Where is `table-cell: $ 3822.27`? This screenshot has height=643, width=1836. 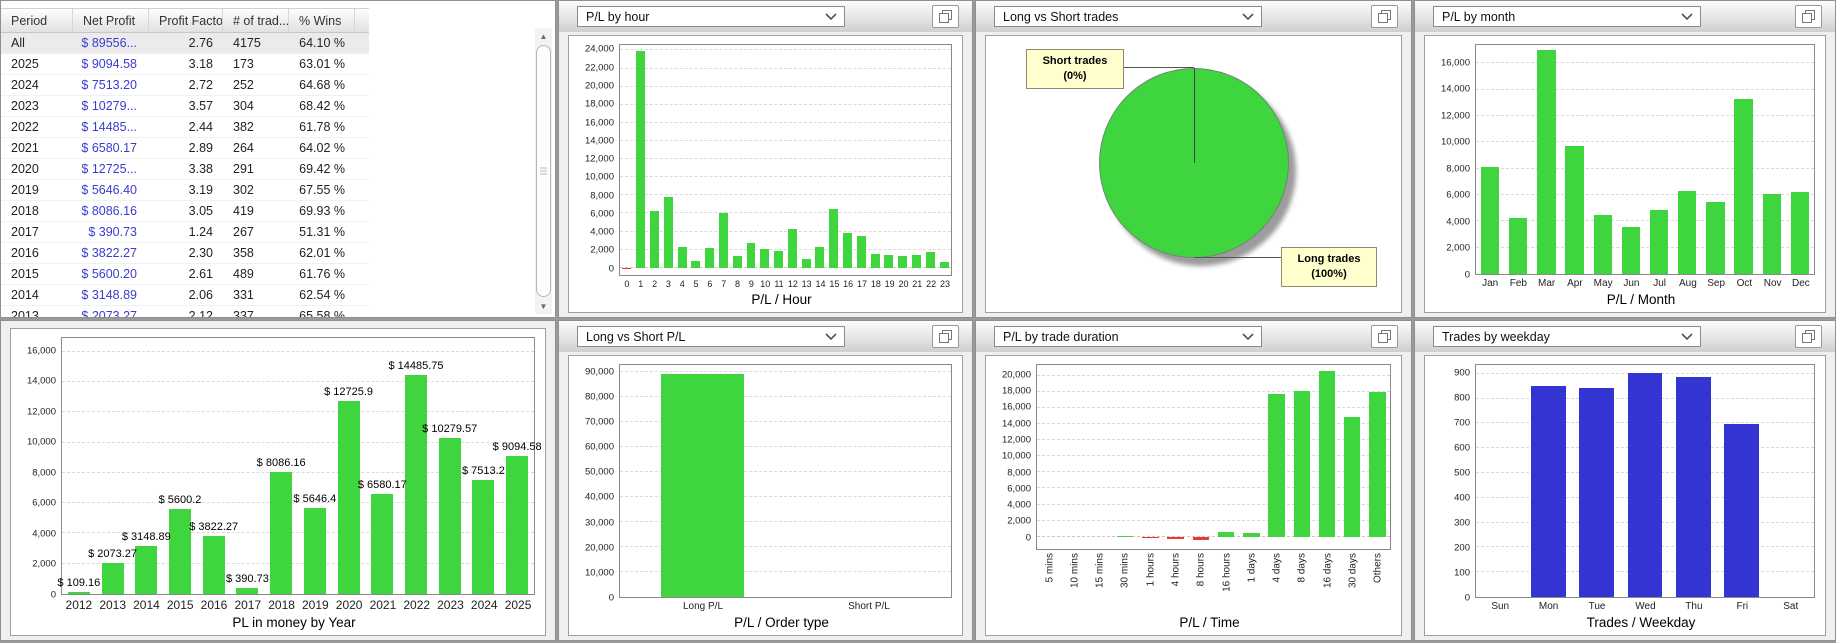
table-cell: $ 3822.27 is located at coordinates (109, 253).